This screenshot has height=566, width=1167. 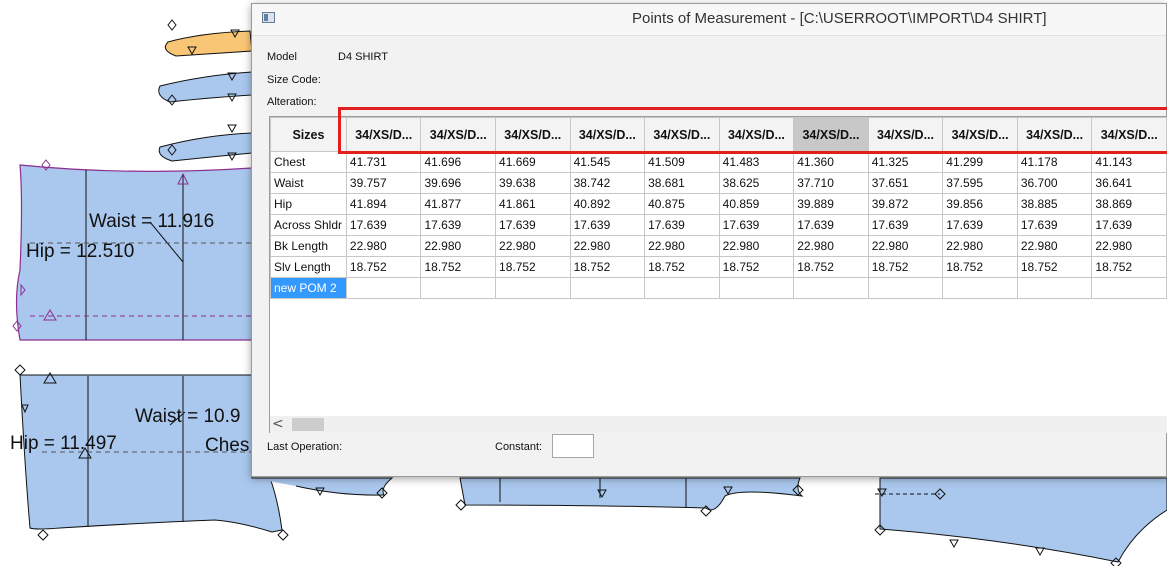 I want to click on pom-name-cell: Hip, so click(x=308, y=204).